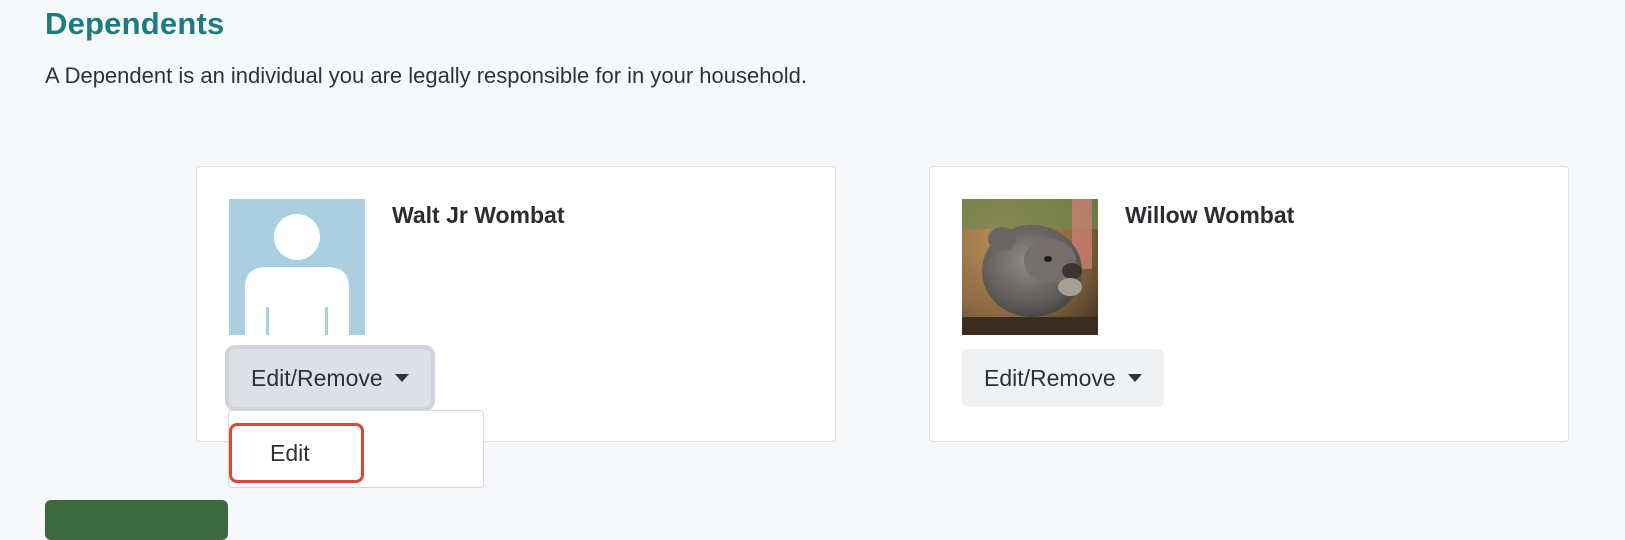 The width and height of the screenshot is (1625, 540). I want to click on dropdown-item-edit: Edit, so click(296, 453).